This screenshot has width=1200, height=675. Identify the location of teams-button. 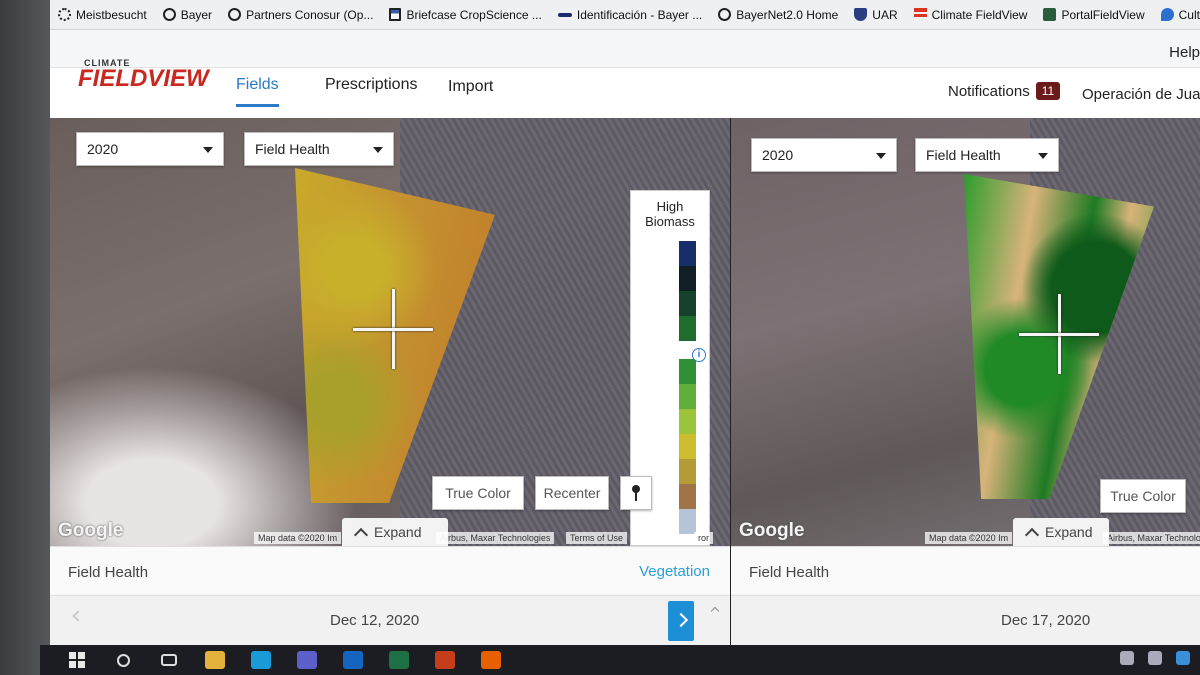
(307, 660).